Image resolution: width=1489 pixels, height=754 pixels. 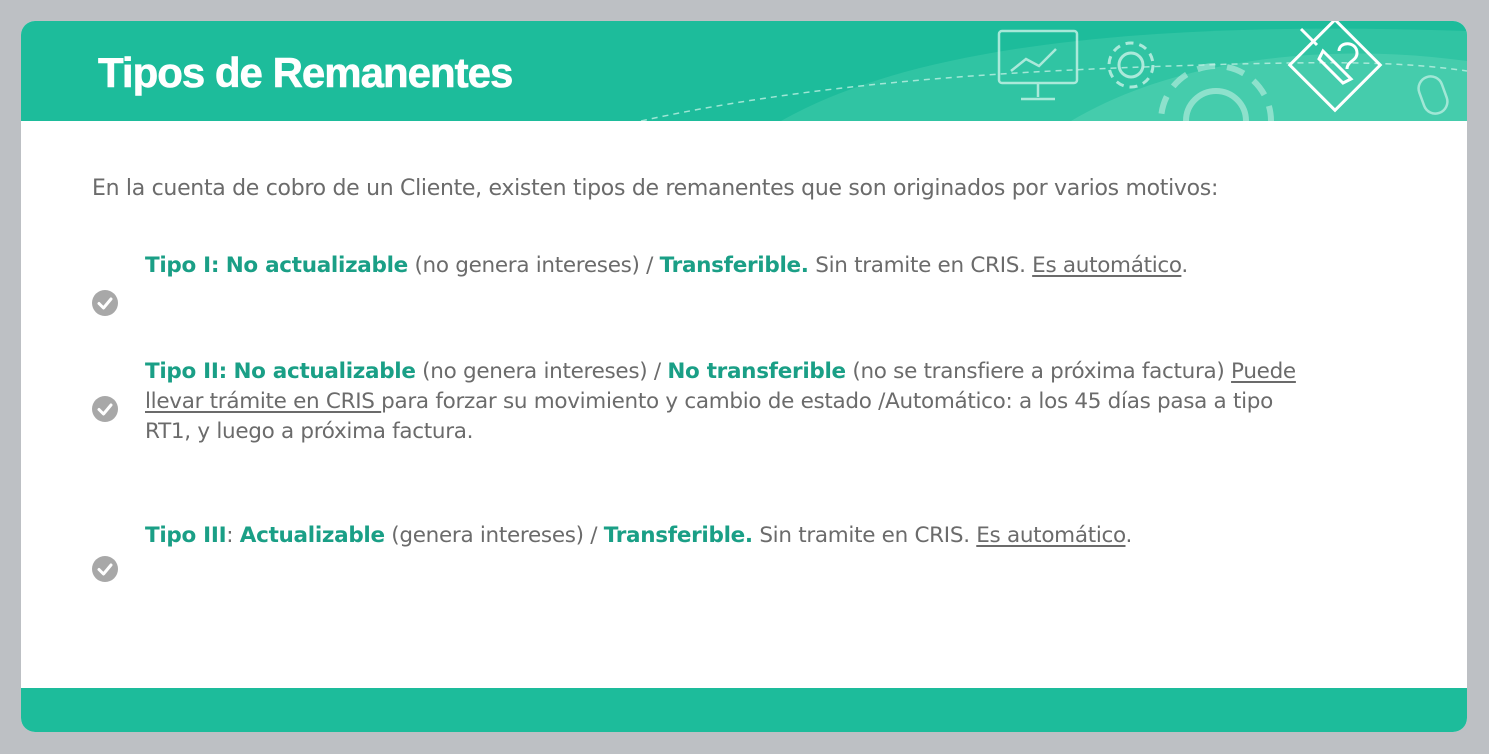 What do you see at coordinates (312, 535) in the screenshot?
I see `item-status: Actualizable` at bounding box center [312, 535].